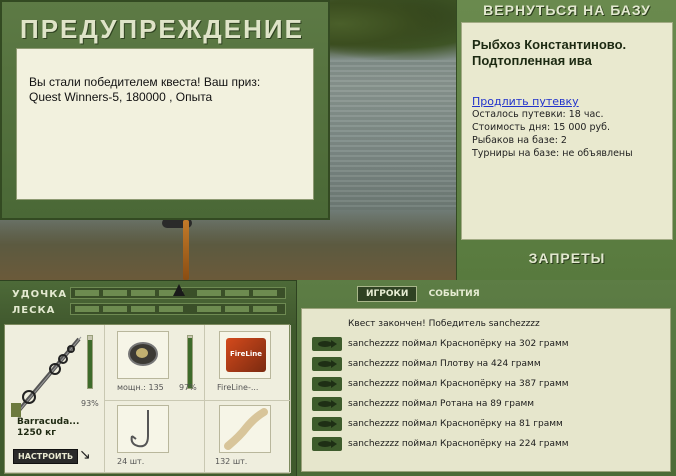 This screenshot has height=476, width=676. What do you see at coordinates (148, 302) in the screenshot?
I see `tension-strip: УДОЧКА ЛЕСКА` at bounding box center [148, 302].